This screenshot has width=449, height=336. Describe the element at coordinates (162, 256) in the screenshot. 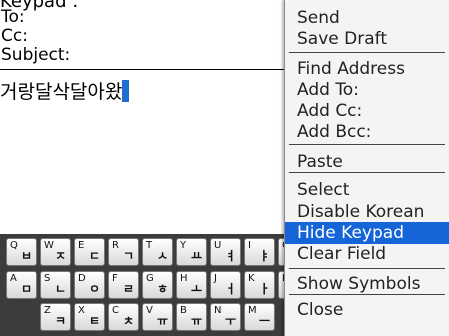

I see `key-hangul-label: ㅅ` at that location.